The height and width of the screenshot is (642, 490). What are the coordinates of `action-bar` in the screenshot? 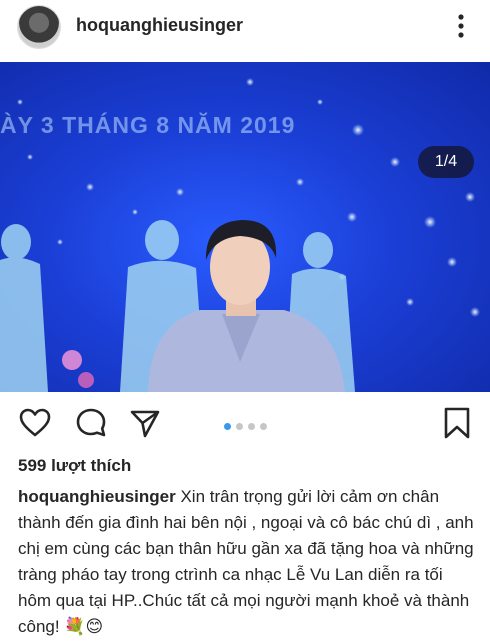 It's located at (245, 423).